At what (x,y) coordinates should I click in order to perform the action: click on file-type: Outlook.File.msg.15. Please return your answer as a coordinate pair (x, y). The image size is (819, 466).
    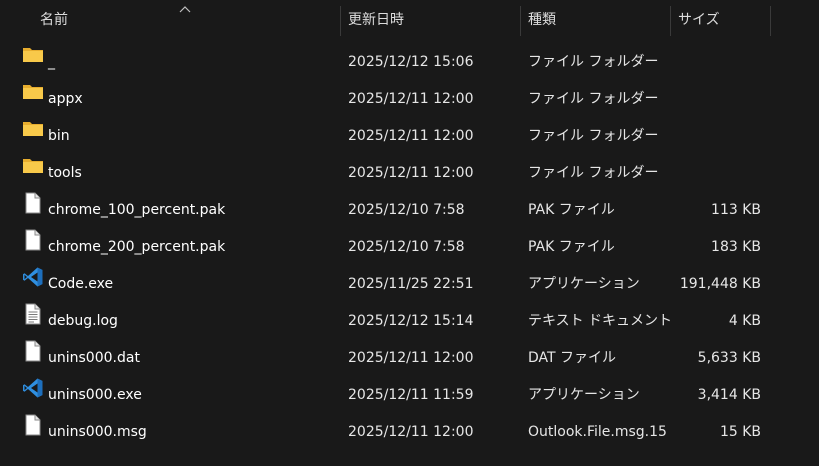
    Looking at the image, I should click on (597, 432).